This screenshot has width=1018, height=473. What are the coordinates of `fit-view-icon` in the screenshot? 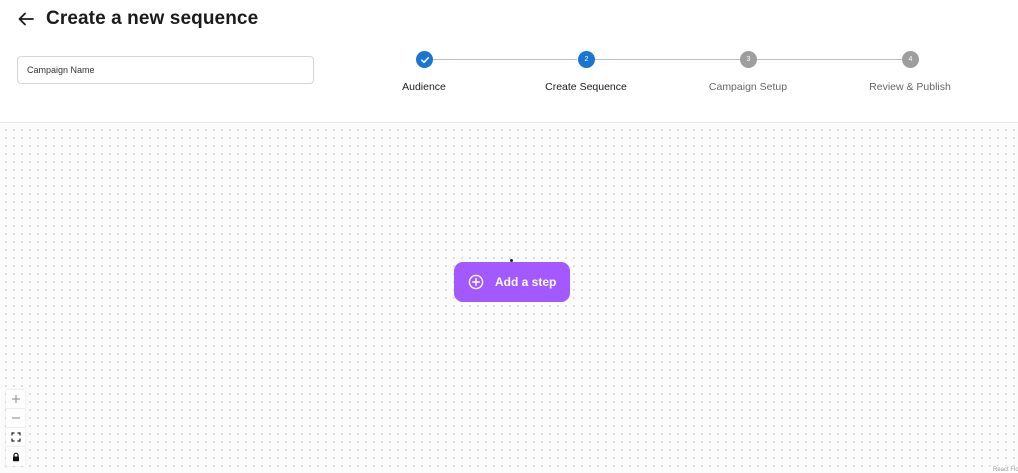 It's located at (15, 437).